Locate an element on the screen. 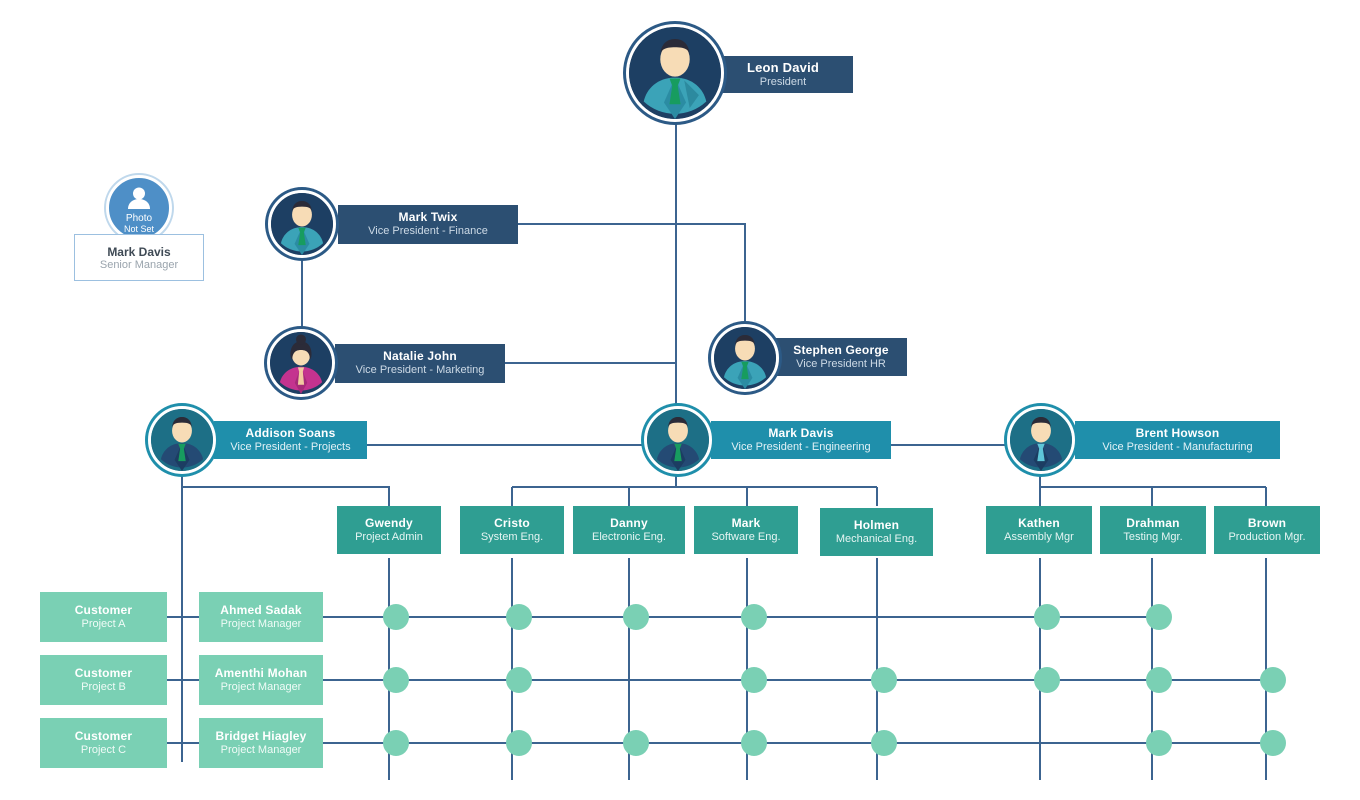 The height and width of the screenshot is (800, 1360). node-leon-david: Leon David President is located at coordinates (783, 74).